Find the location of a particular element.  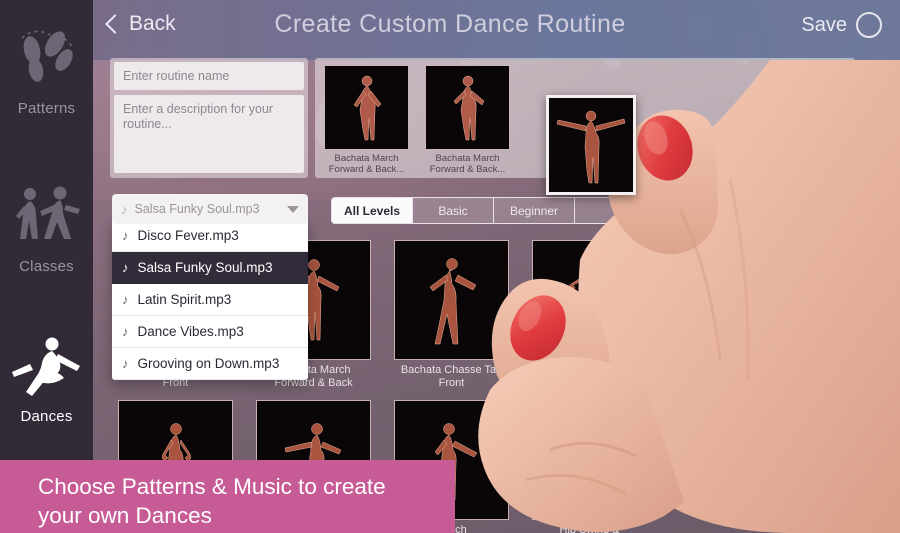

chevron-down-icon is located at coordinates (293, 209).